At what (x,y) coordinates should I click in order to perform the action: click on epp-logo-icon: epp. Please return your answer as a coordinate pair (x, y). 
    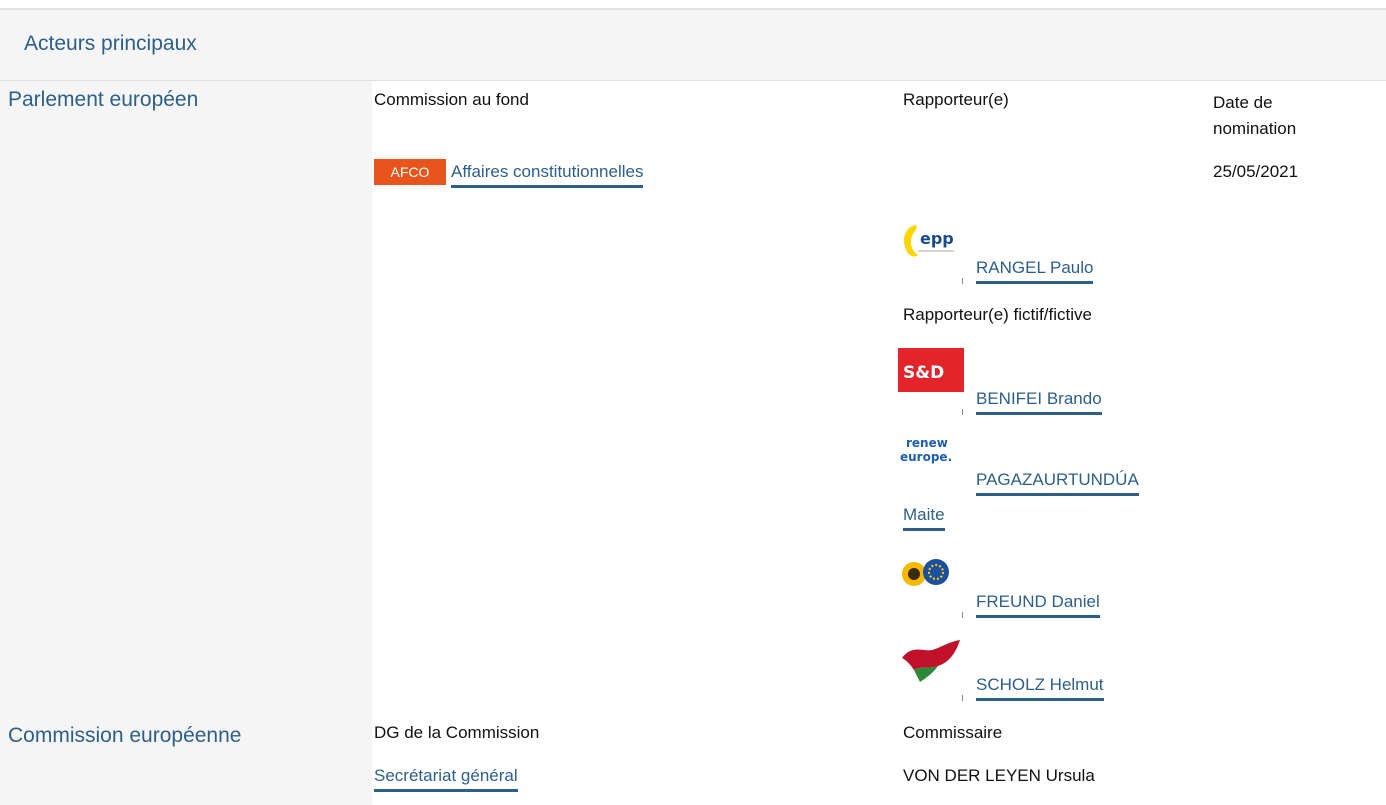
    Looking at the image, I should click on (931, 241).